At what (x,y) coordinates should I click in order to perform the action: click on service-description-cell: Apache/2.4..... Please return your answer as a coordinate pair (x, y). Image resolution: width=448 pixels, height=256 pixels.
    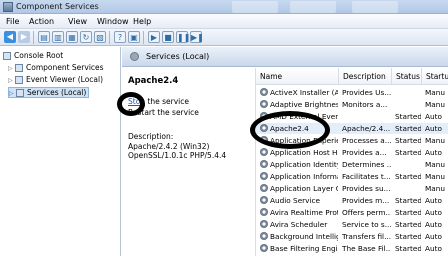
    Looking at the image, I should click on (366, 128).